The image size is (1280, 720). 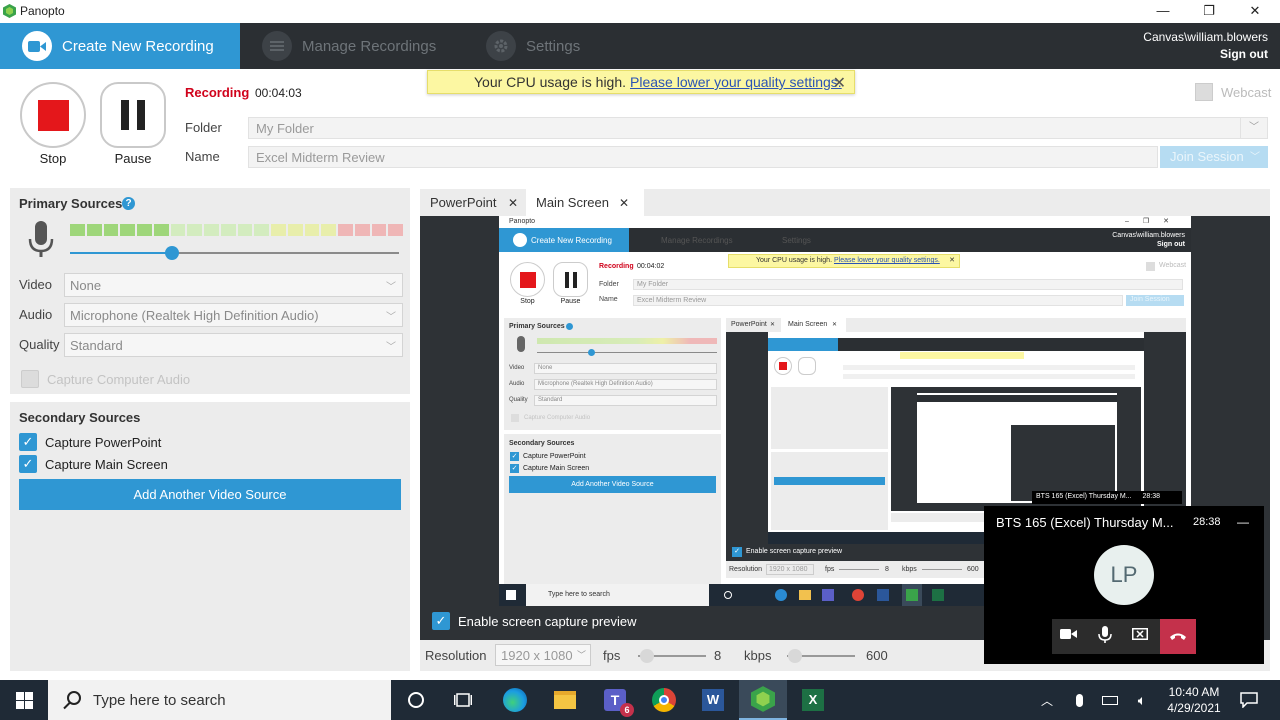 What do you see at coordinates (24, 700) in the screenshot?
I see `start-button` at bounding box center [24, 700].